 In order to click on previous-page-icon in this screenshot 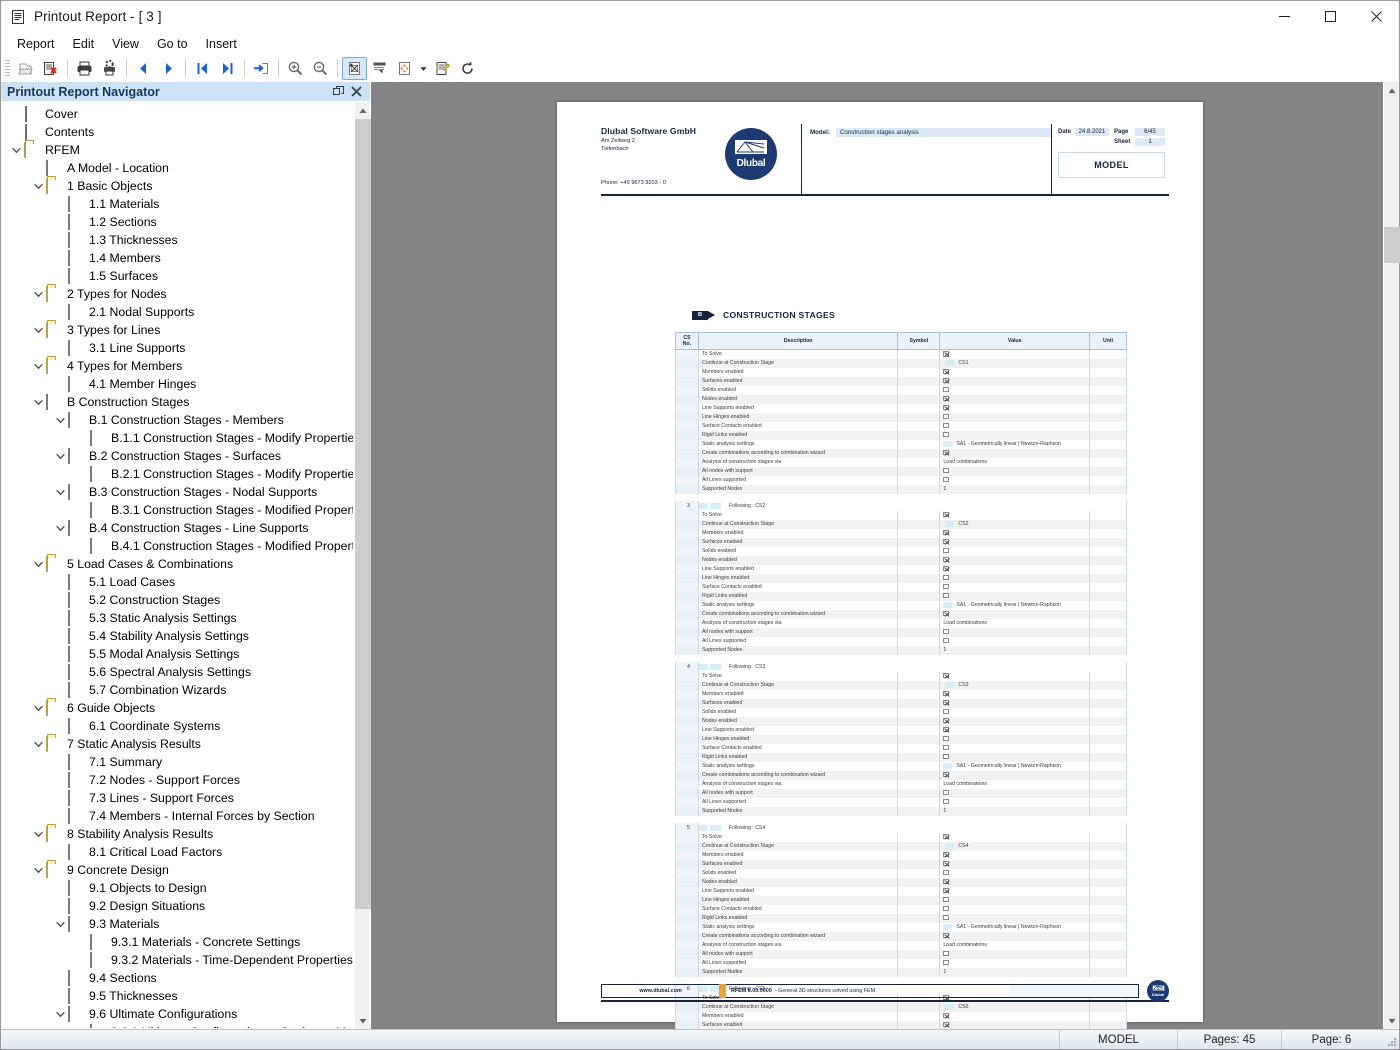, I will do `click(143, 68)`.